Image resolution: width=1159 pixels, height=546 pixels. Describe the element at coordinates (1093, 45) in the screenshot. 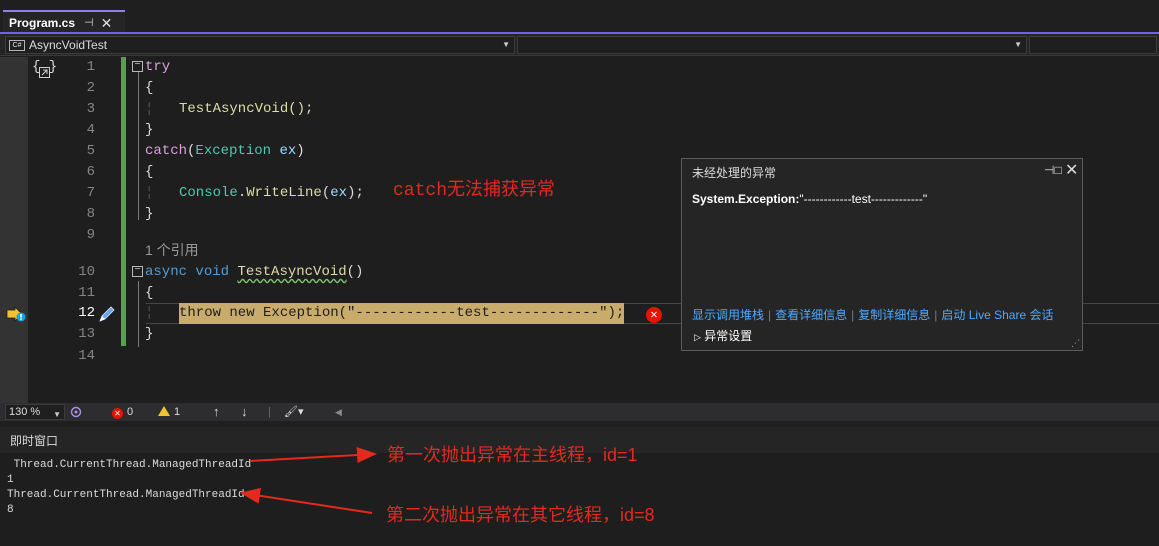

I see `extra-dropdown` at that location.